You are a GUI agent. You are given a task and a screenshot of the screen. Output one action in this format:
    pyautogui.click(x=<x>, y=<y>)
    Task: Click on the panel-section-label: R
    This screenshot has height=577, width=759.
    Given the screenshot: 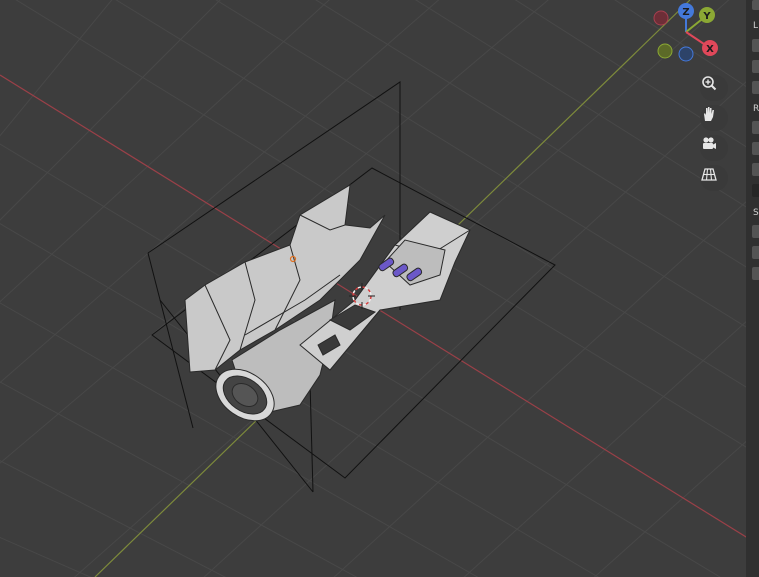 What is the action you would take?
    pyautogui.click(x=756, y=109)
    